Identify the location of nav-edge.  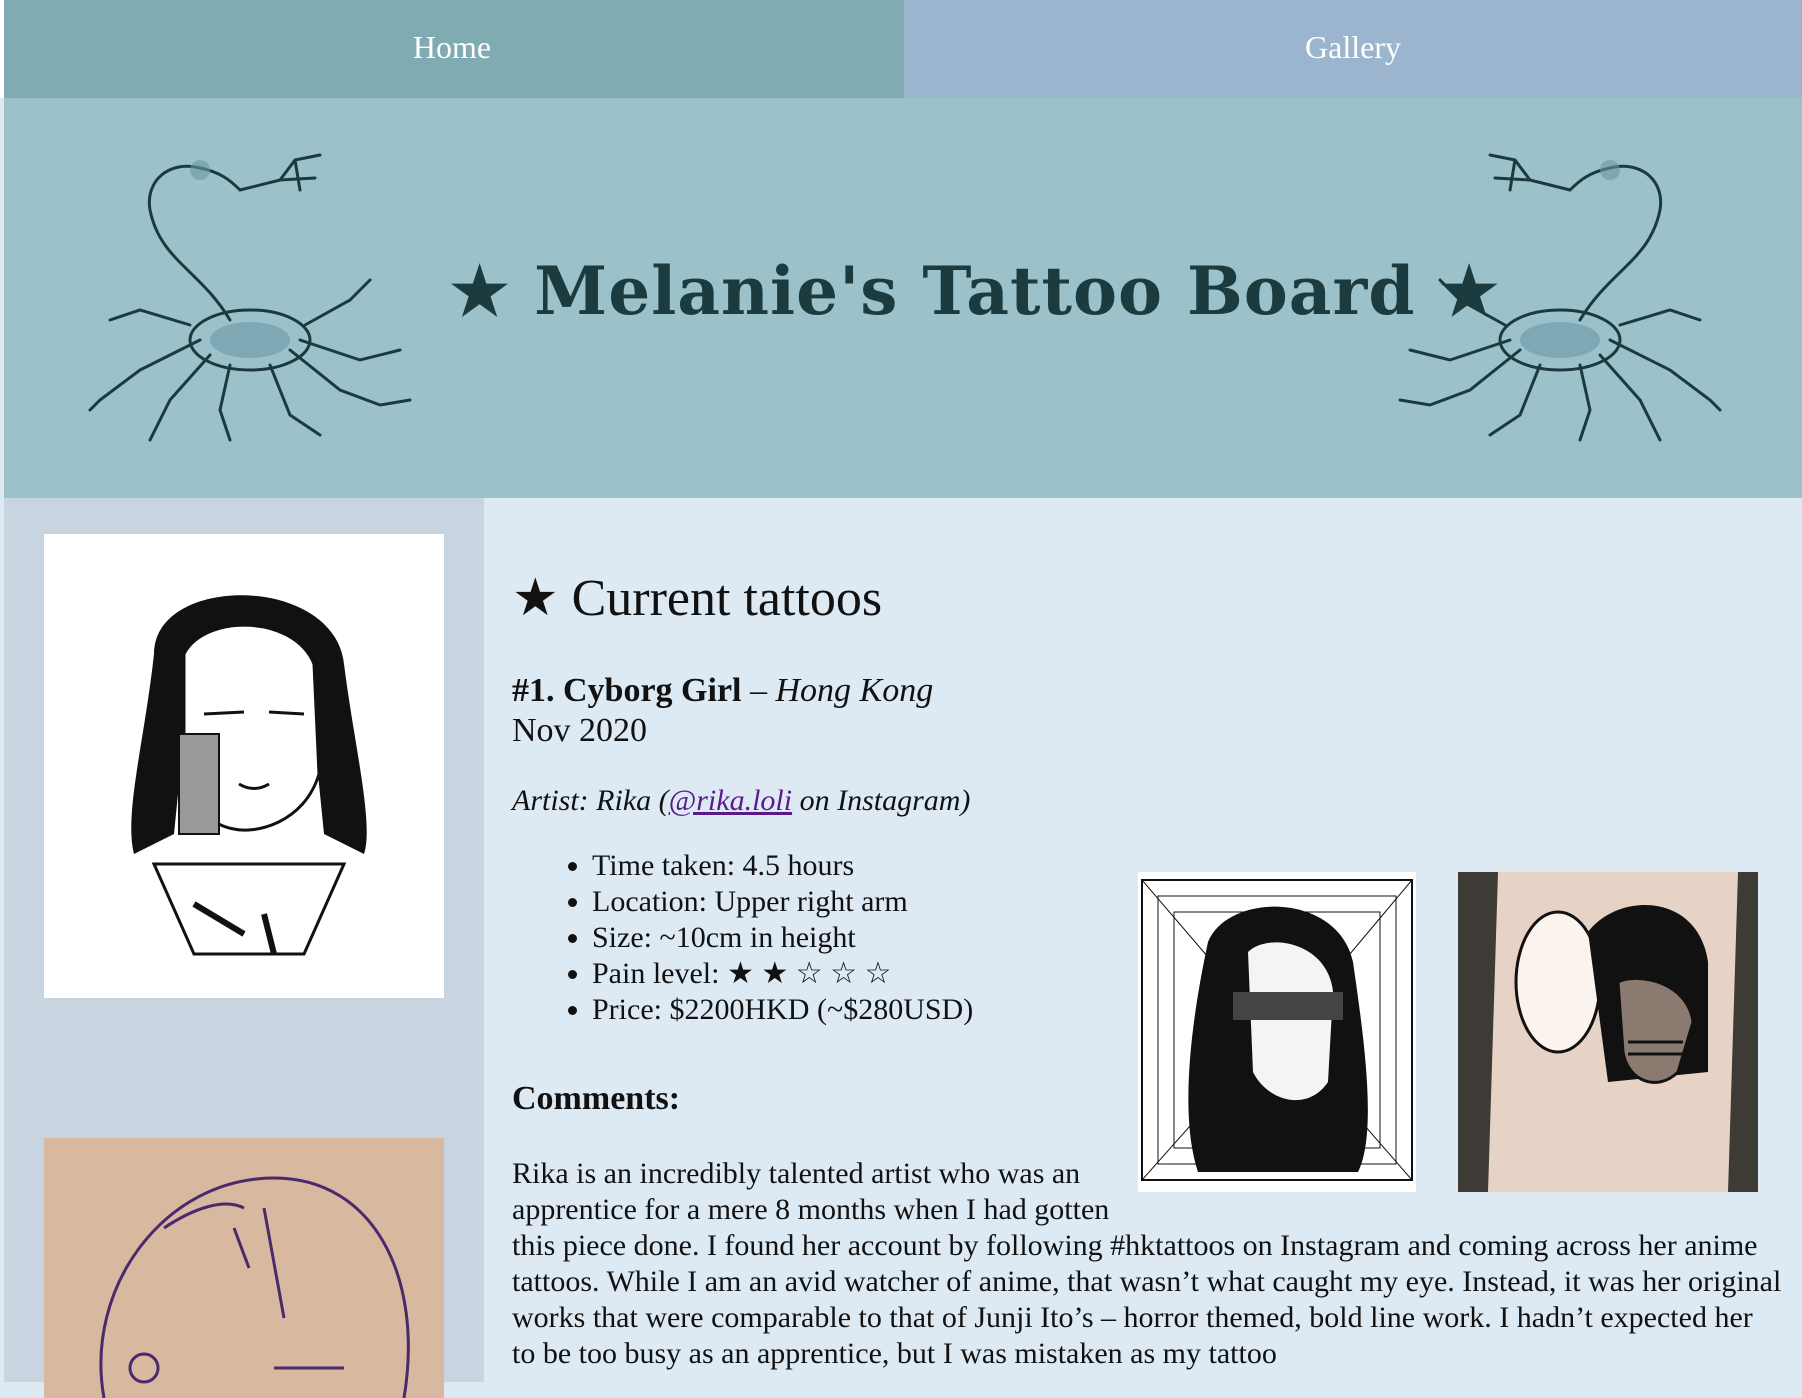
(2, 49).